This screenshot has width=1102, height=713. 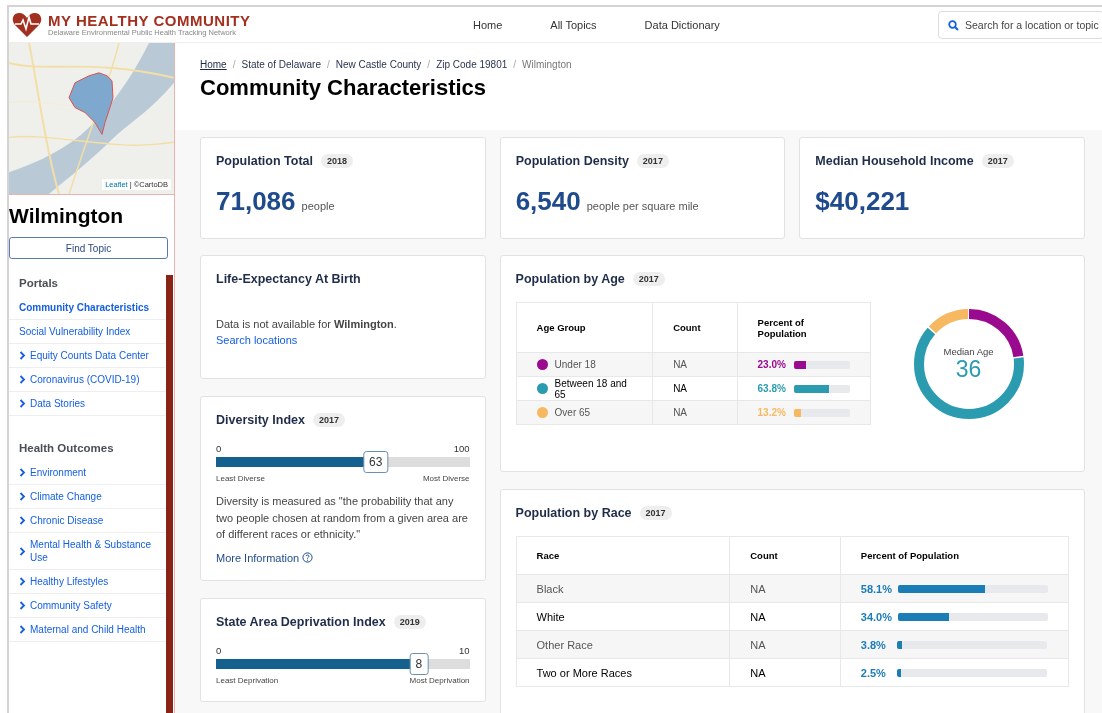 I want to click on percent-value: 34.0%, so click(x=876, y=616).